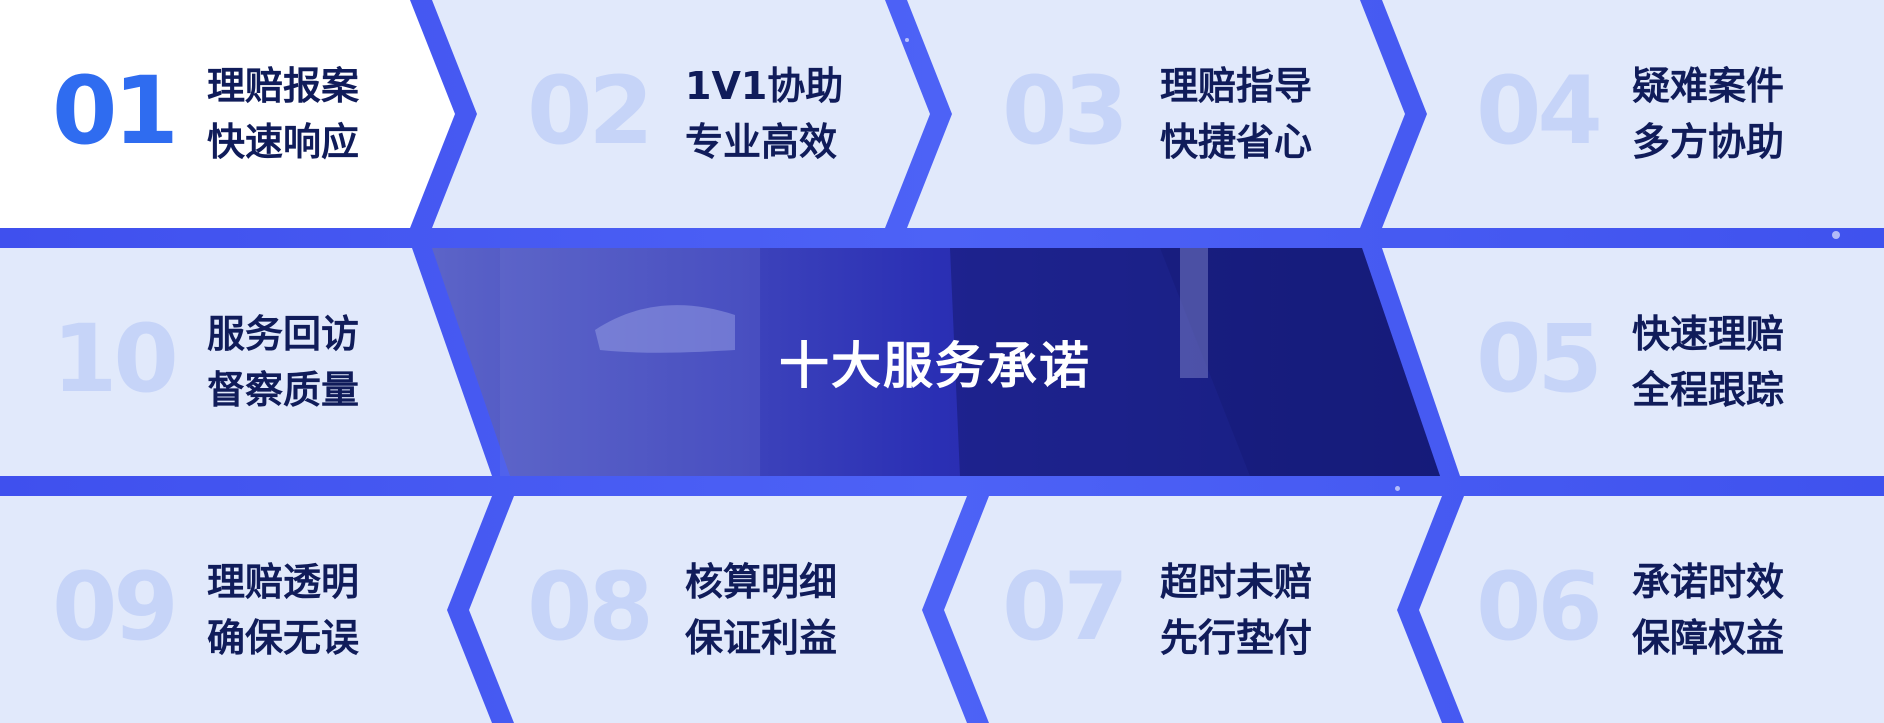 This screenshot has width=1884, height=723. I want to click on promise-number: 08, so click(590, 608).